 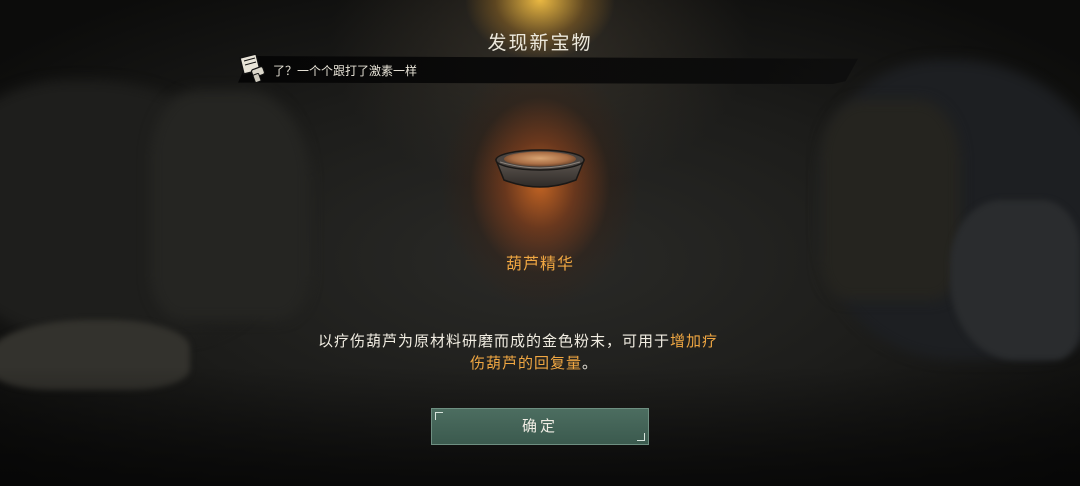 What do you see at coordinates (694, 341) in the screenshot?
I see `description-highlight: 增加疗` at bounding box center [694, 341].